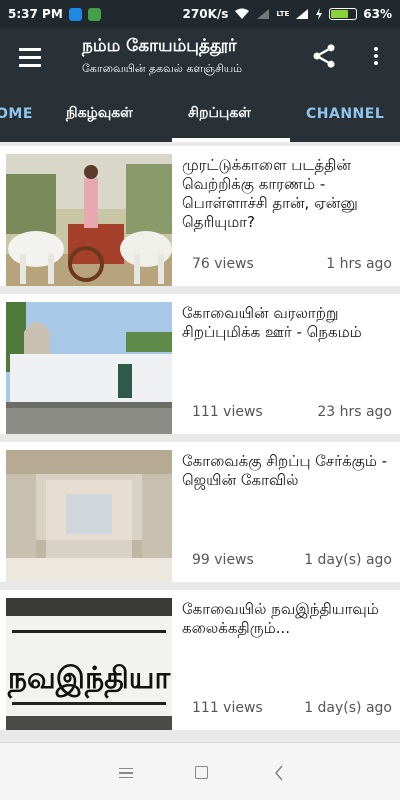 Image resolution: width=400 pixels, height=800 pixels. What do you see at coordinates (205, 14) in the screenshot?
I see `network-speed: 270K/s` at bounding box center [205, 14].